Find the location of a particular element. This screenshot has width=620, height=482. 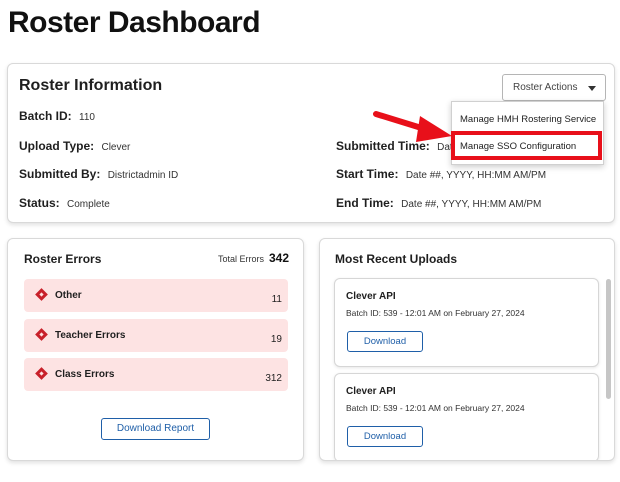

batch-id-field: Batch ID: 110 is located at coordinates (57, 116).